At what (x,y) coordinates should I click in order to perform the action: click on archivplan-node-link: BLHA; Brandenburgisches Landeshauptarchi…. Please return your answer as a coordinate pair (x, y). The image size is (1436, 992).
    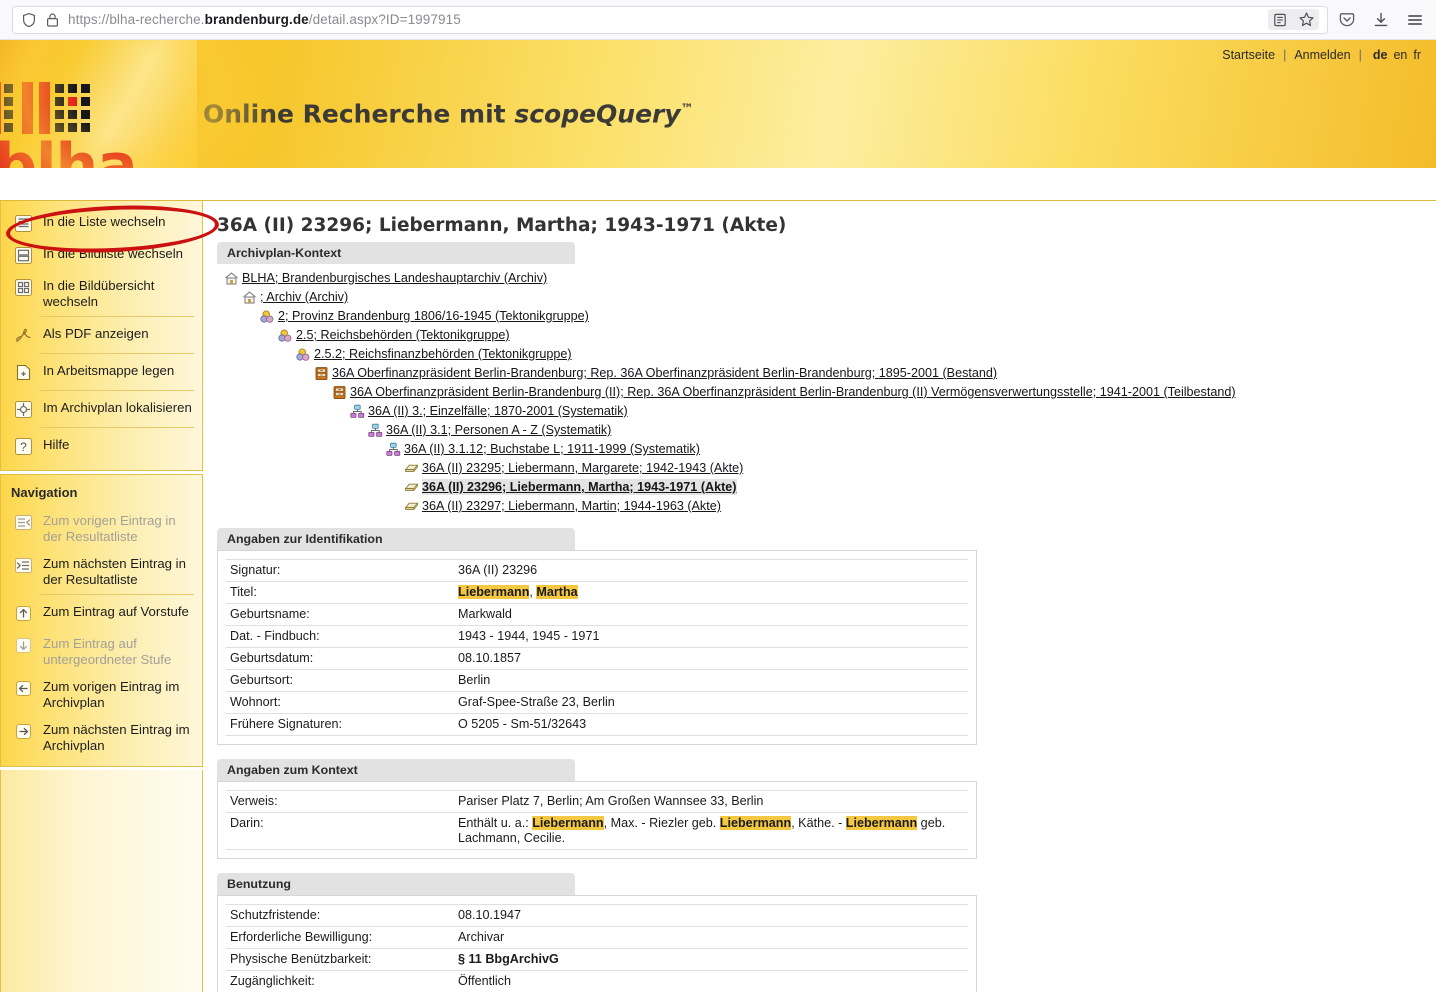
    Looking at the image, I should click on (394, 278).